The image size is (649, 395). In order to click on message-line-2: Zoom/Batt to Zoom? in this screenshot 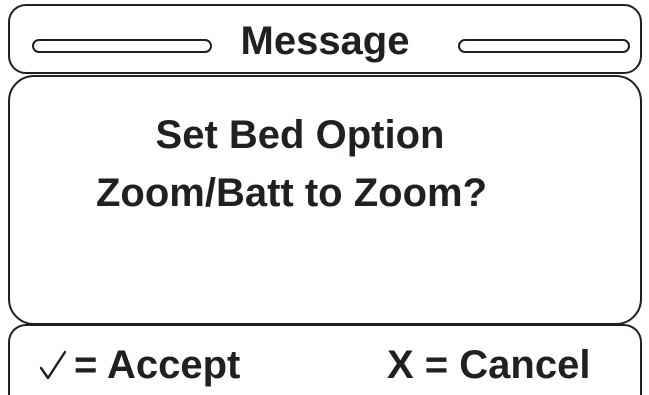, I will do `click(291, 193)`.